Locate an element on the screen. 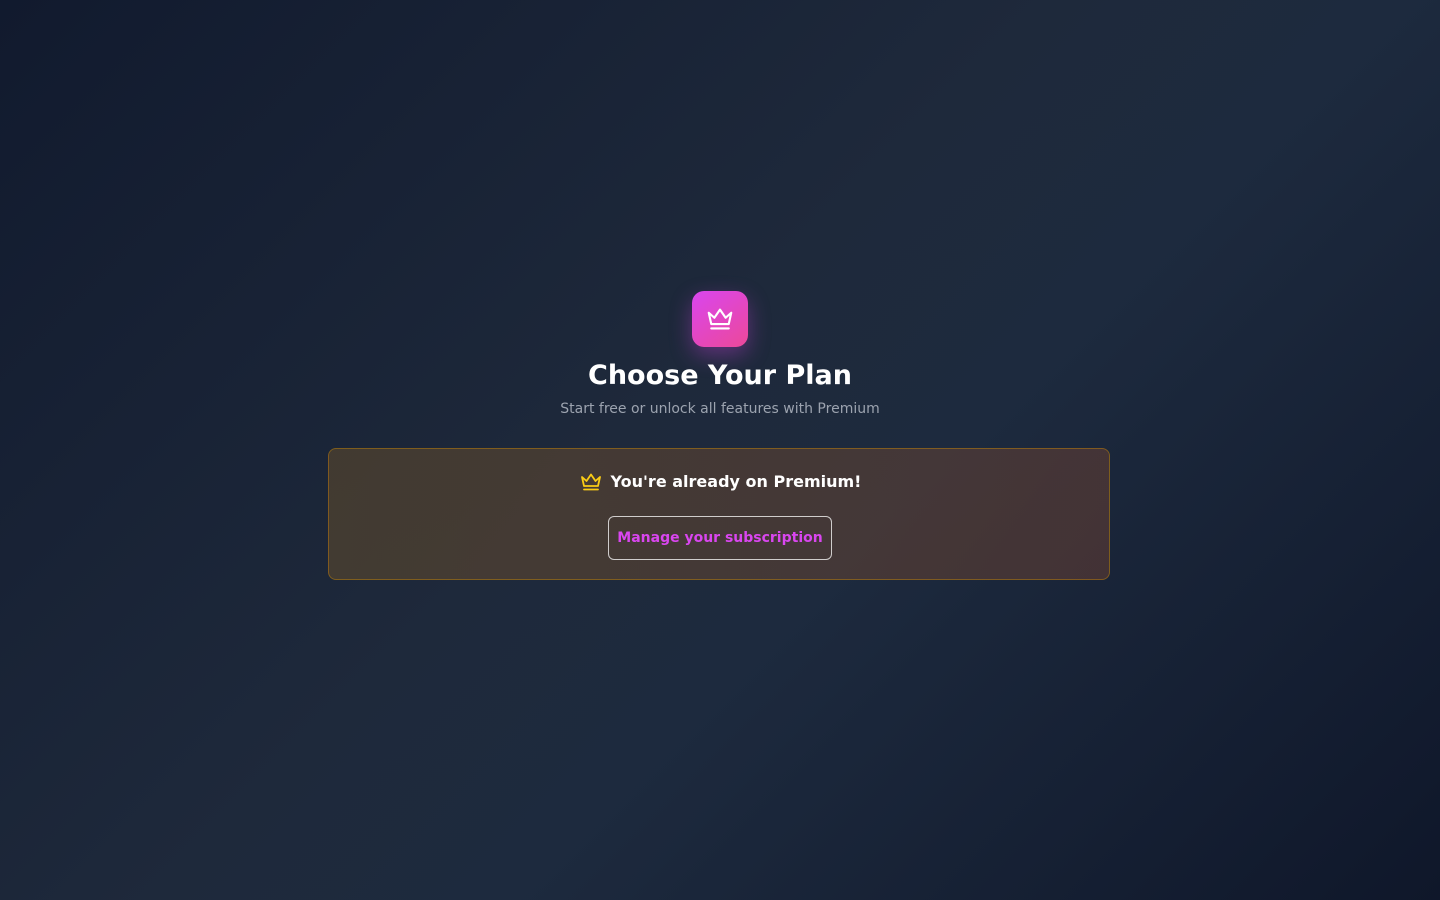  app-logo is located at coordinates (720, 319).